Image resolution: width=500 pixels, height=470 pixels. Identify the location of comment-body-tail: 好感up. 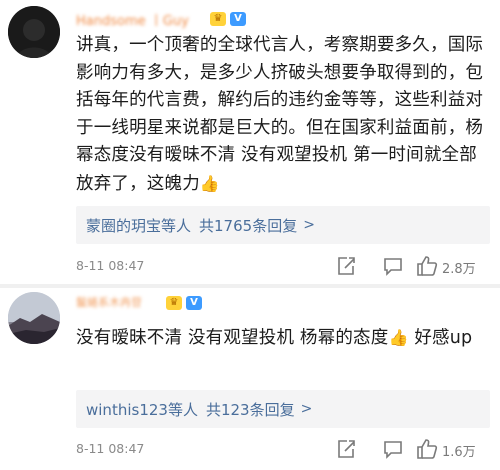
(440, 338).